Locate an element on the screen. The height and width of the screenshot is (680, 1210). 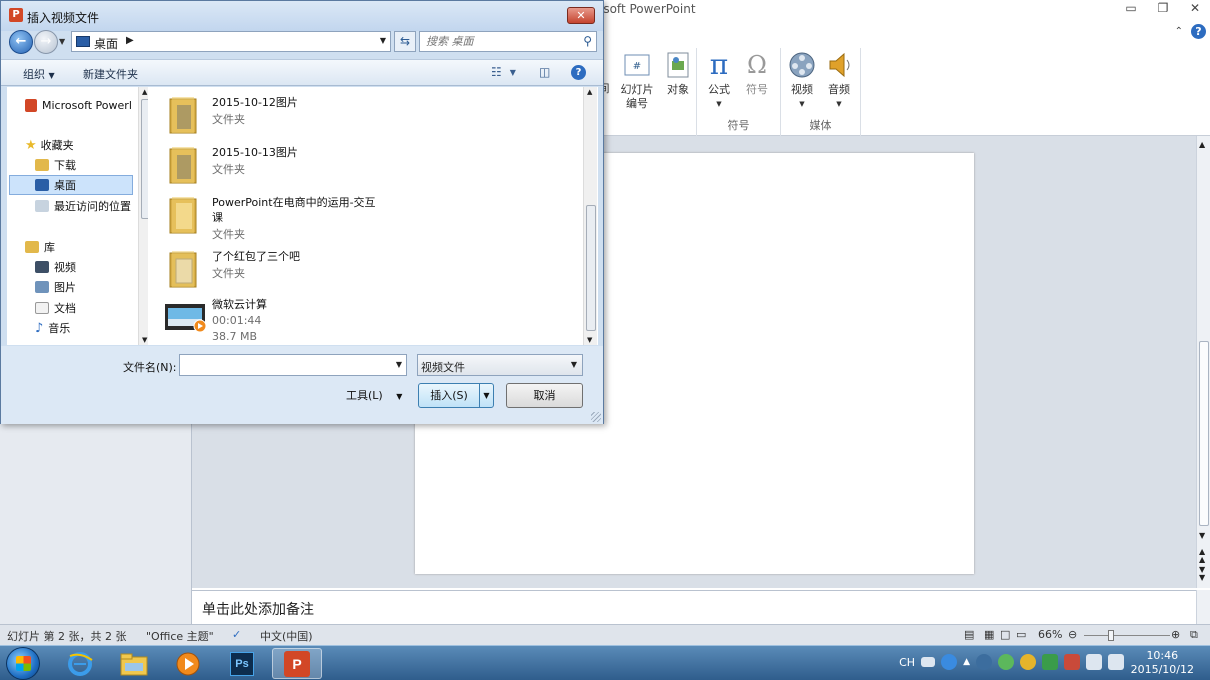
recent-locations-dropdown: ▼ is located at coordinates (62, 41).